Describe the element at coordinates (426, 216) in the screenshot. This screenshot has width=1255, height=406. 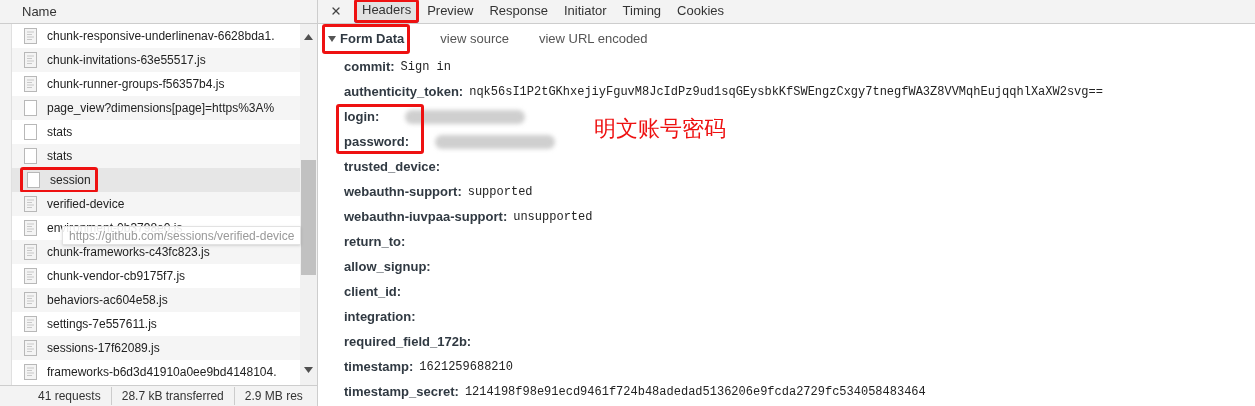
I see `field-name: webauthn-iuvpaa-support:` at that location.